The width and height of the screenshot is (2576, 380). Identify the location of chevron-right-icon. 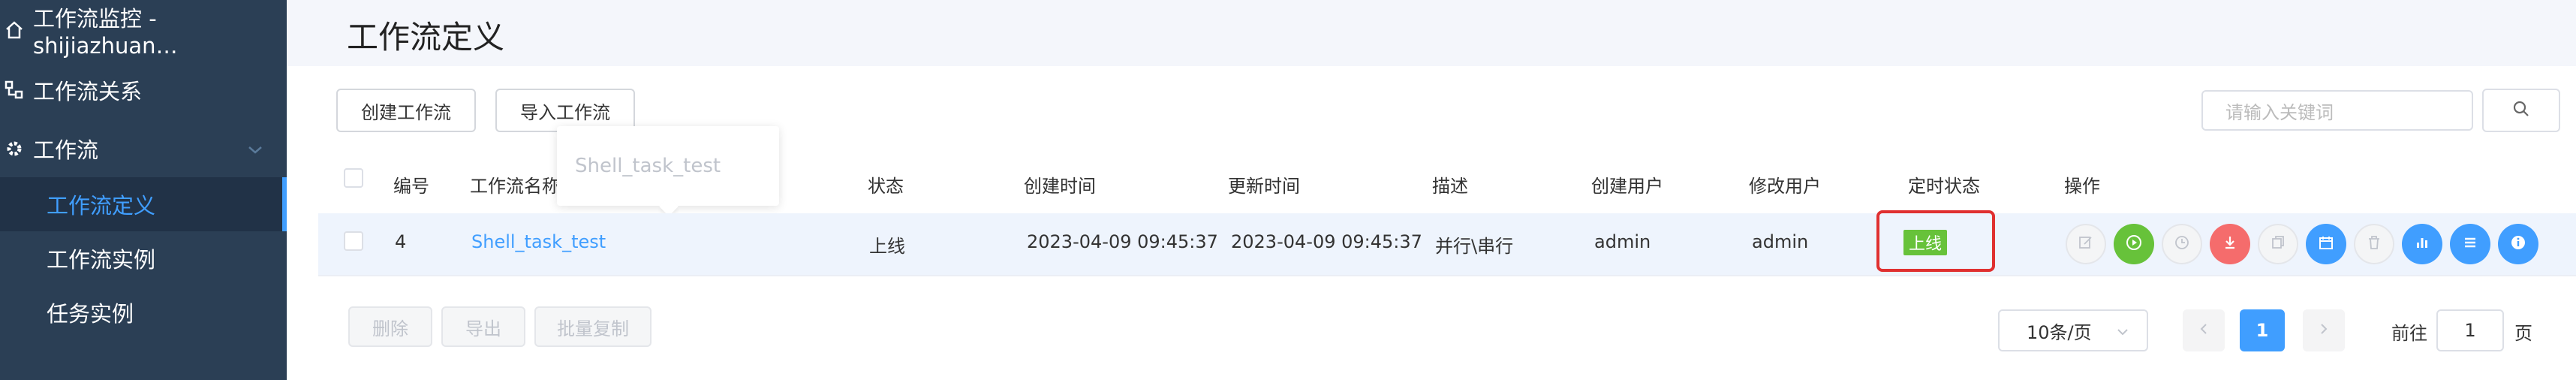
(2323, 330).